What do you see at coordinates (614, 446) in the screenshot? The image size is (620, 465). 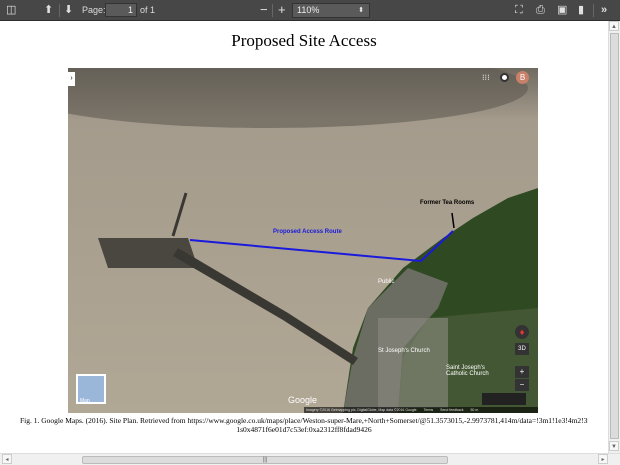 I see `scroll-down-icon: ▼` at bounding box center [614, 446].